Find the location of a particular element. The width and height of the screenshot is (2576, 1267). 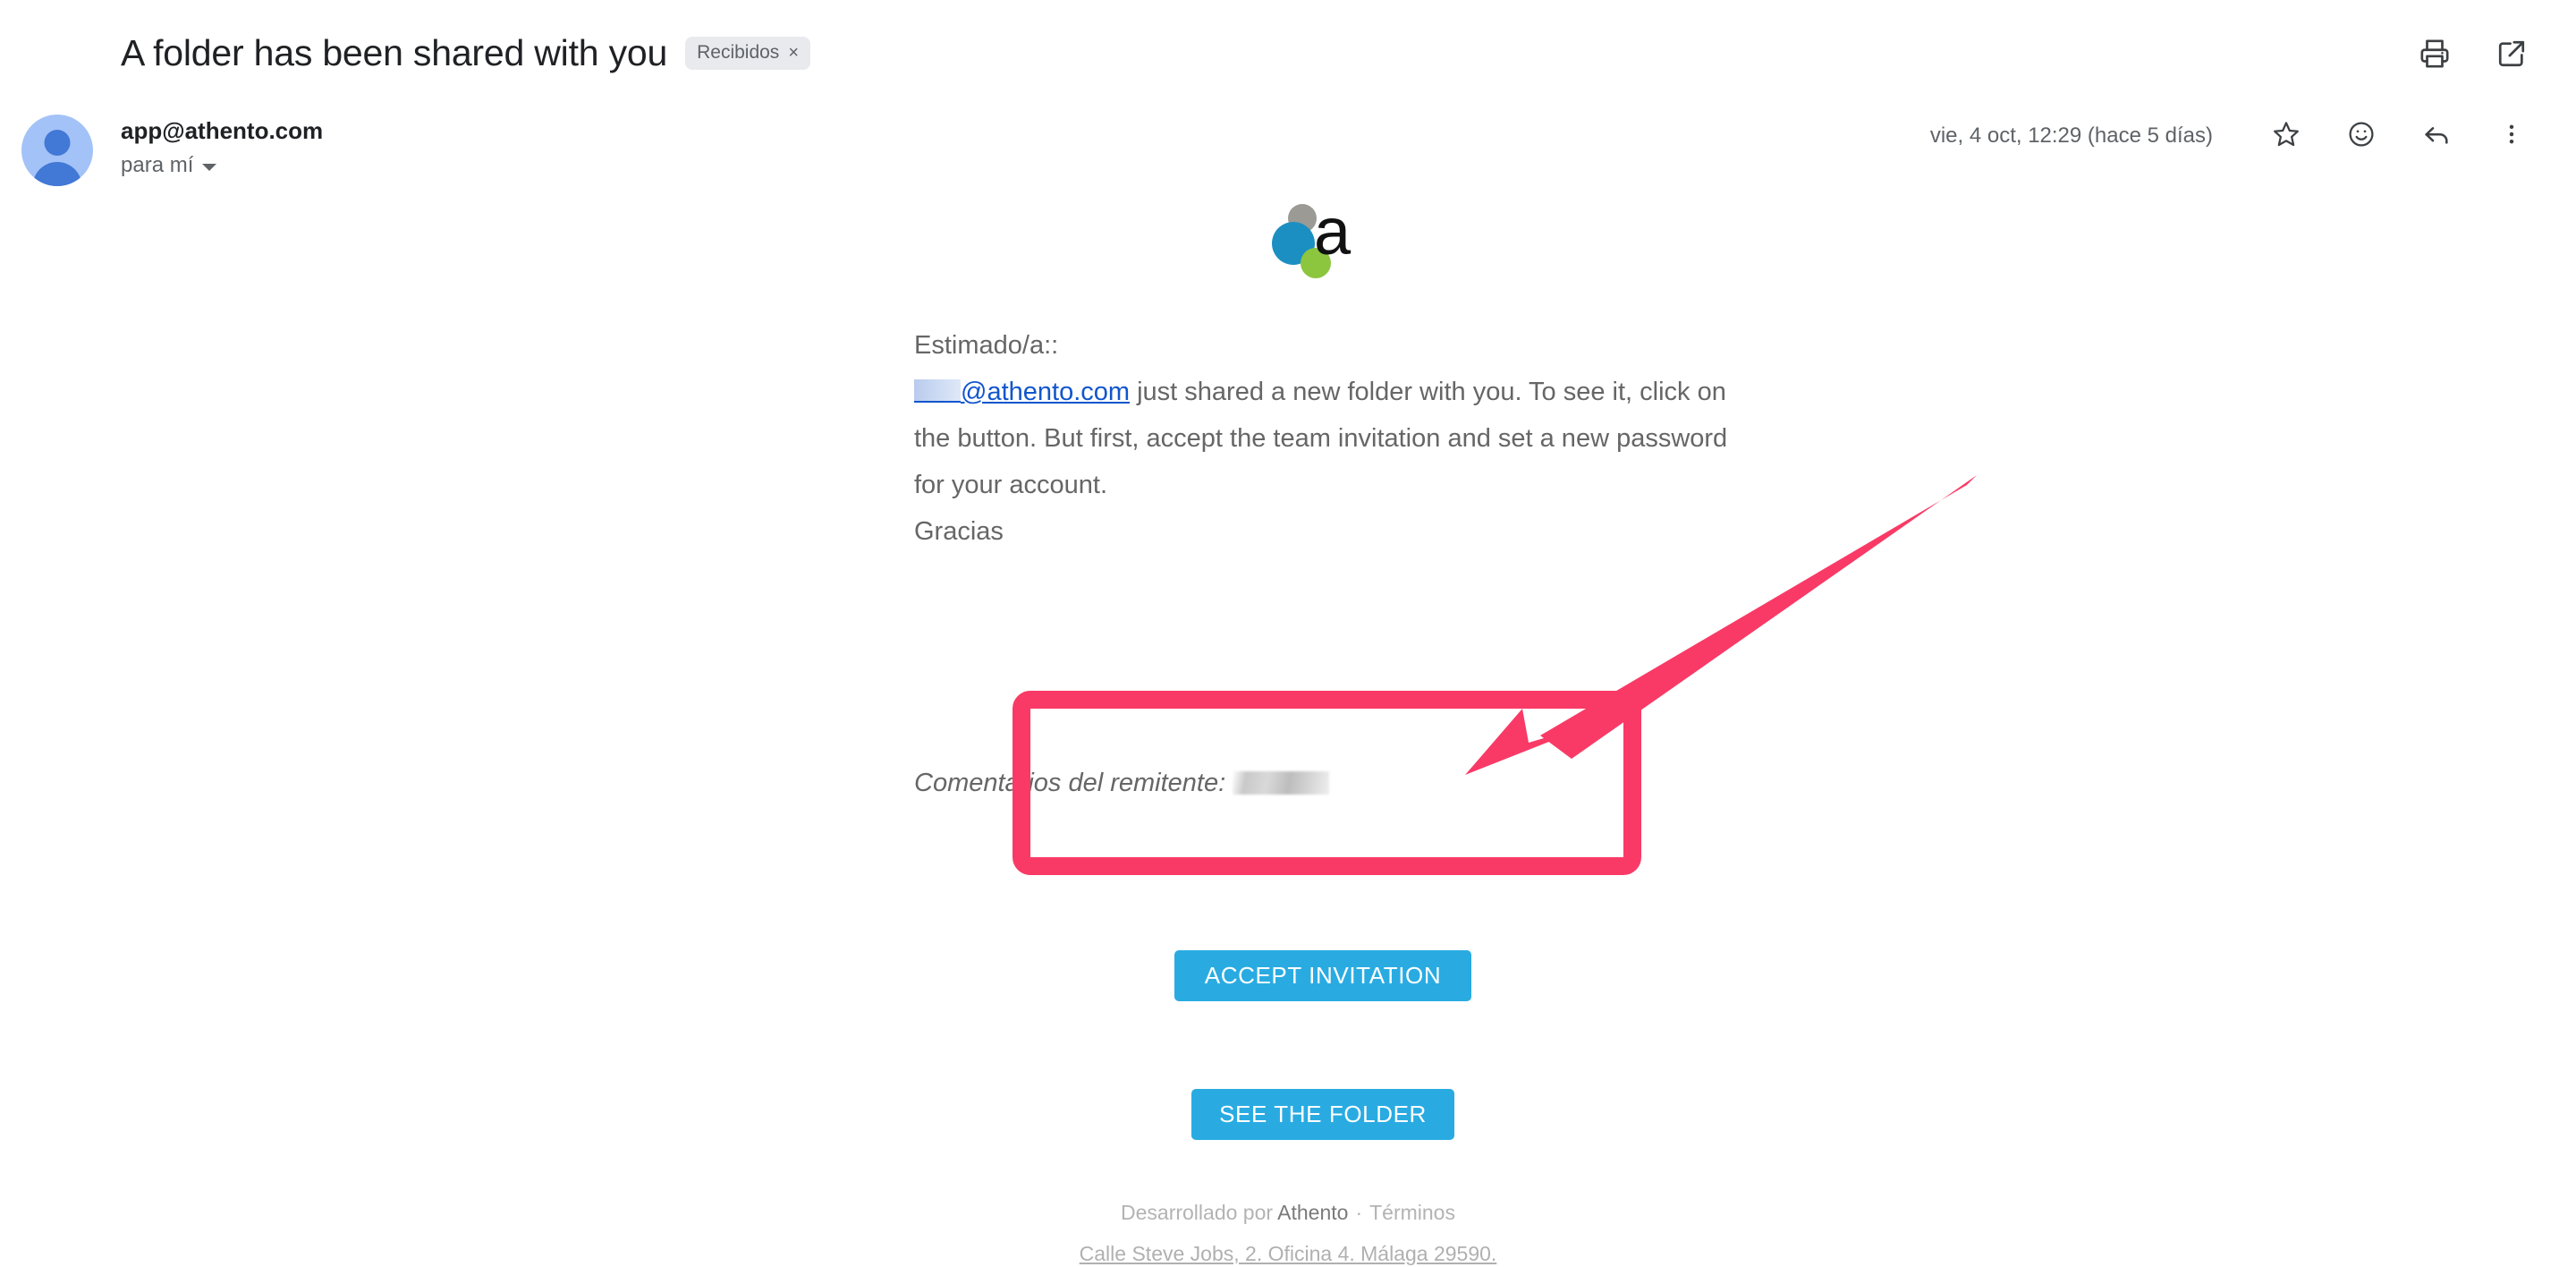

reply-icon is located at coordinates (2436, 136).